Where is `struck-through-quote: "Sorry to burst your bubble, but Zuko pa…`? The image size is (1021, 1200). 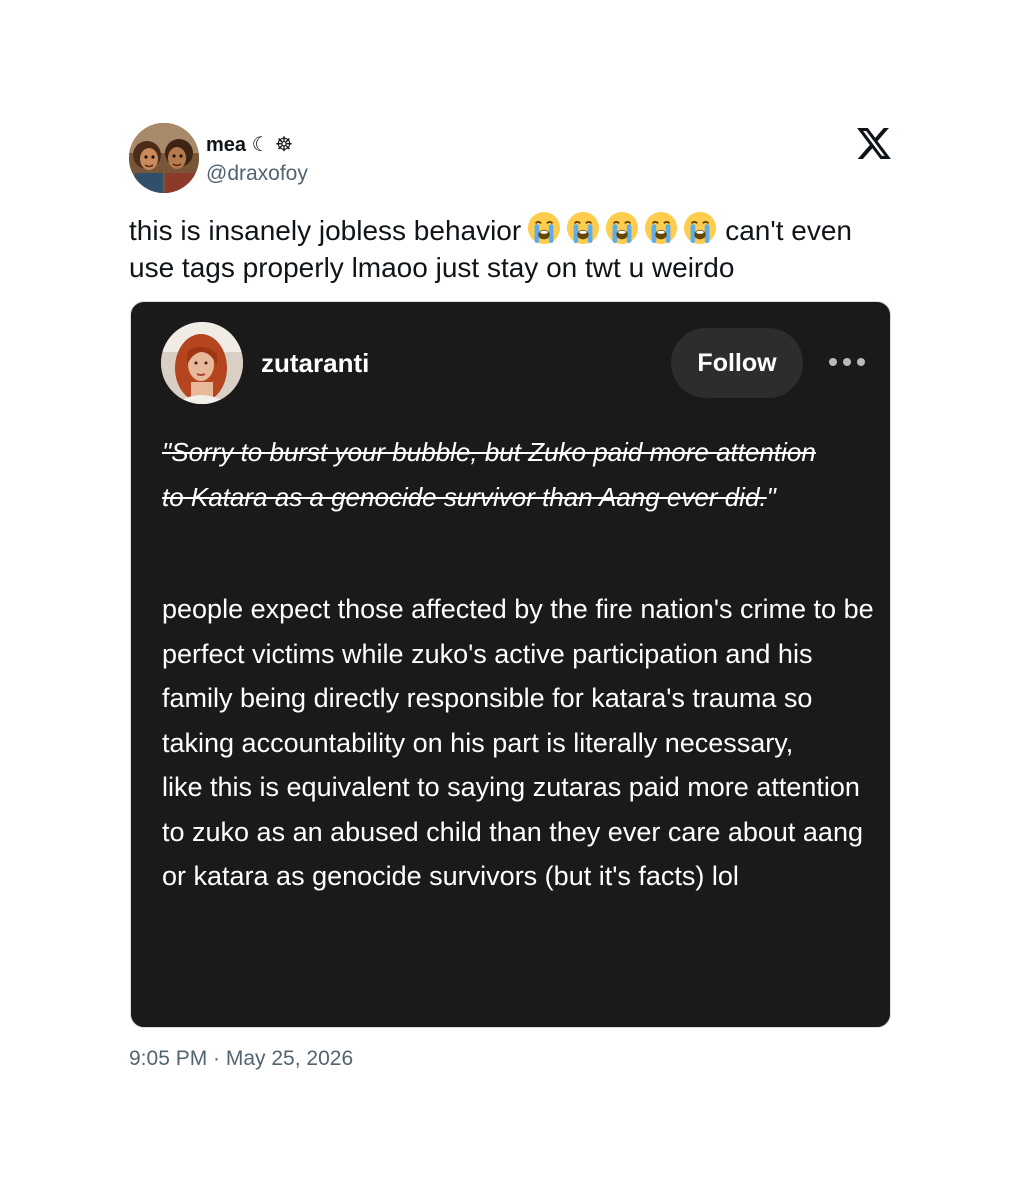 struck-through-quote: "Sorry to burst your bubble, but Zuko pa… is located at coordinates (502, 474).